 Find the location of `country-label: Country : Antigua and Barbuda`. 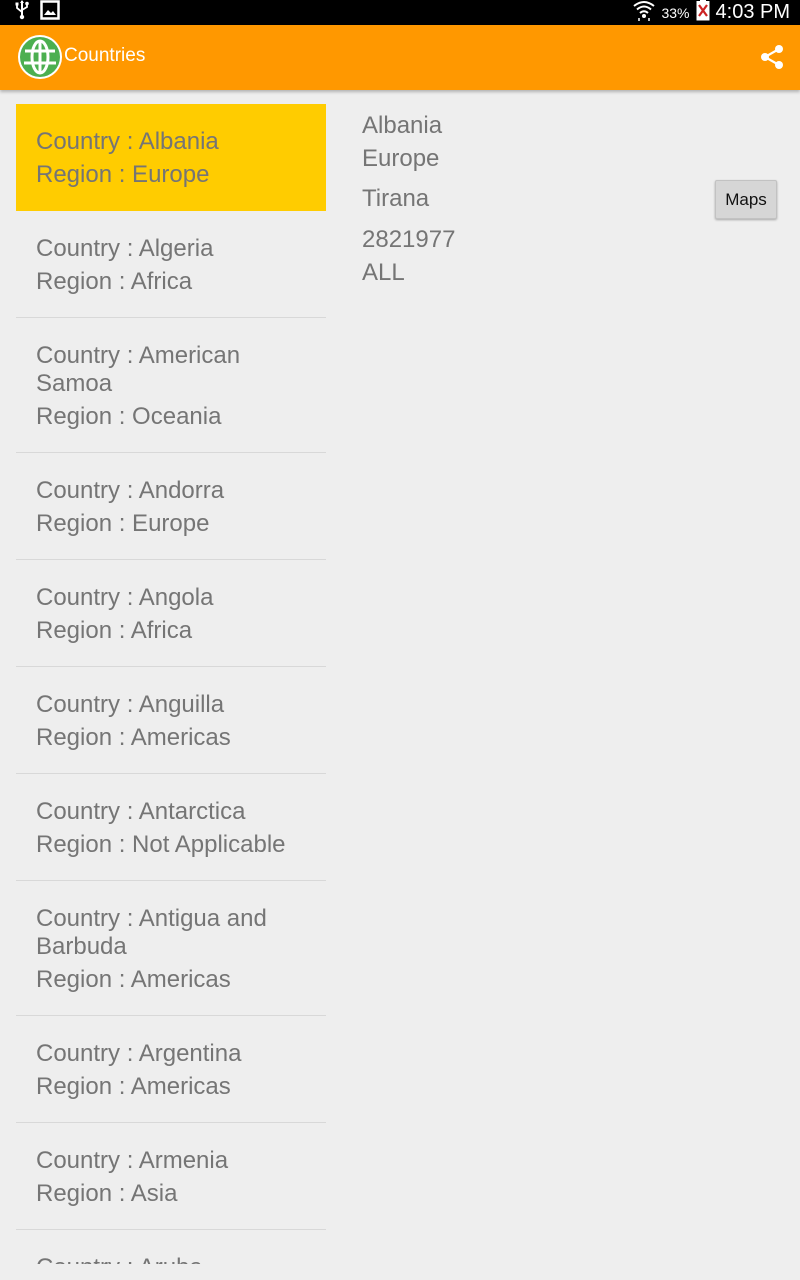

country-label: Country : Antigua and Barbuda is located at coordinates (151, 932).